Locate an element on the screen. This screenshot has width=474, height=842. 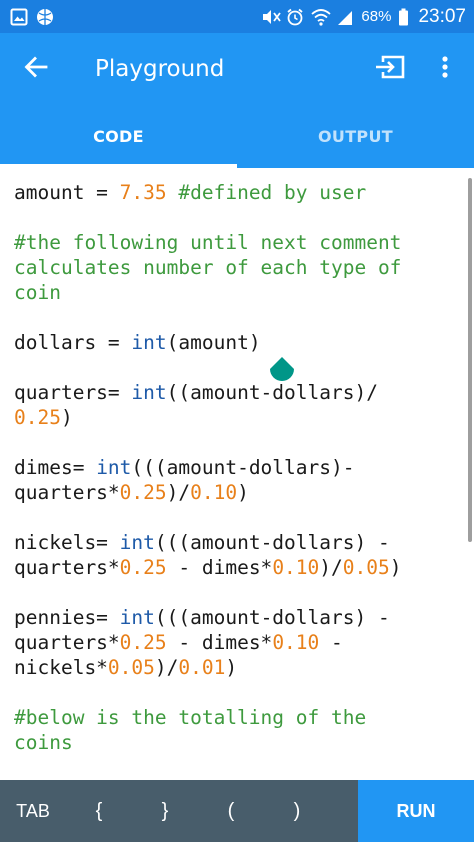
code-text: nickels= is located at coordinates (67, 542).